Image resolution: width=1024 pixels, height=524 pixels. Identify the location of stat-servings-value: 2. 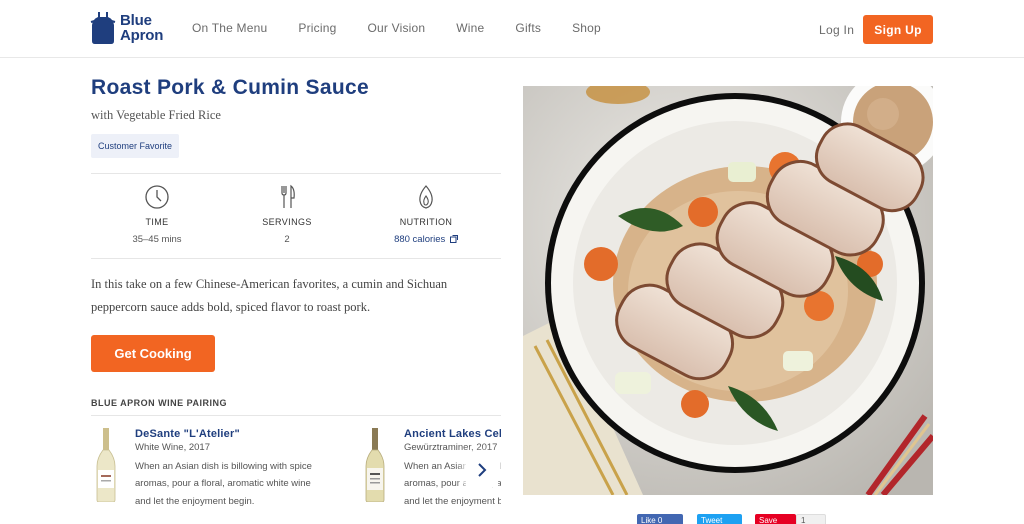
(287, 239).